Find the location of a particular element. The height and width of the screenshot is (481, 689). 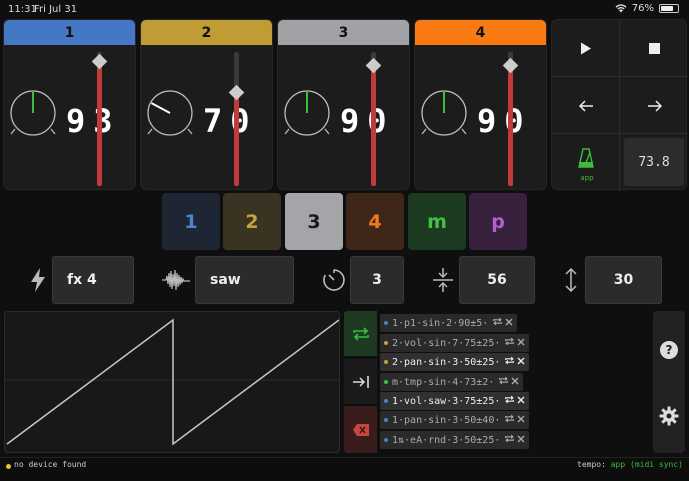

play-button is located at coordinates (586, 48).